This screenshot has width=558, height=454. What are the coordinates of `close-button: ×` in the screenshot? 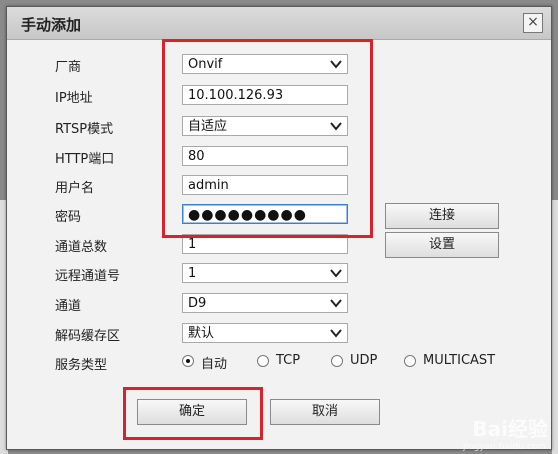 It's located at (533, 23).